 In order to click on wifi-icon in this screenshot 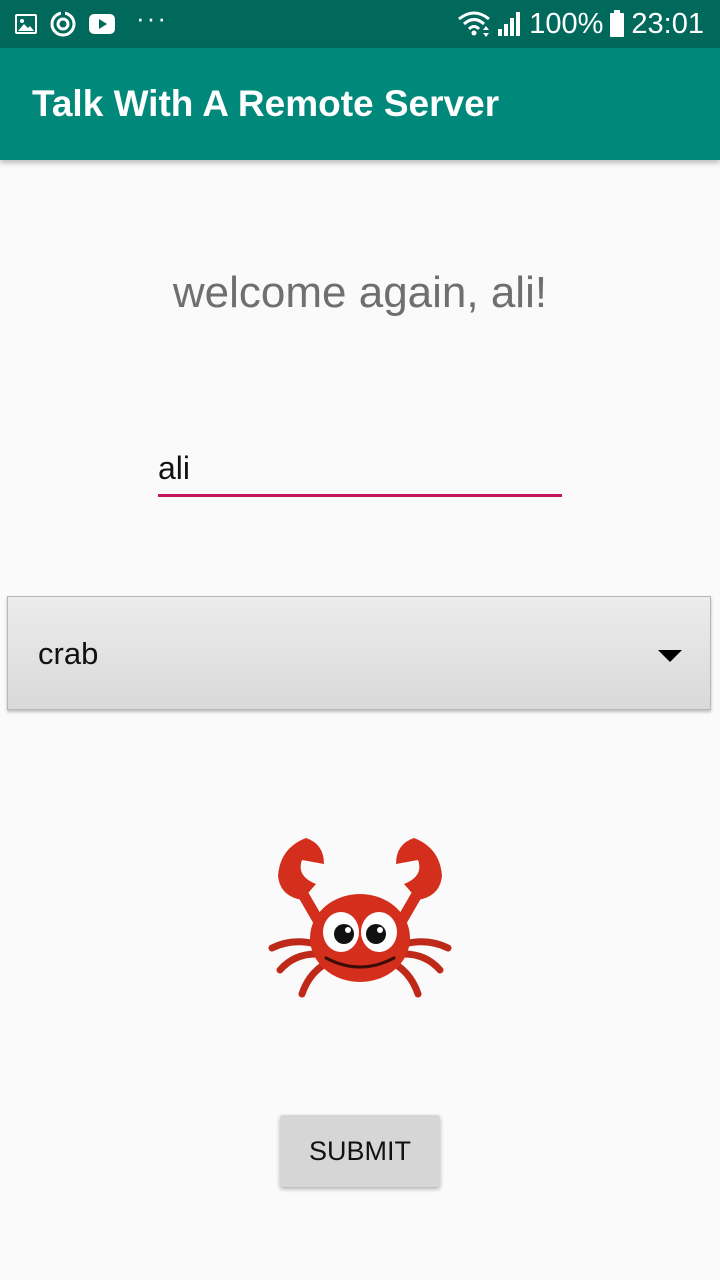, I will do `click(474, 24)`.